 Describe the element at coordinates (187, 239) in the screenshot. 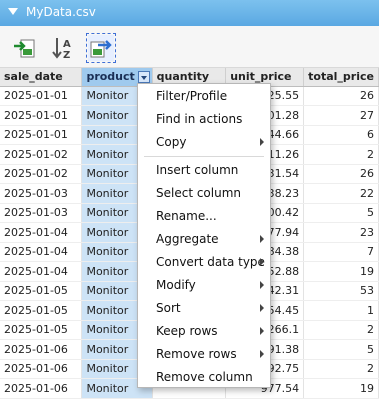

I see `menu-item-label: Aggregate` at that location.